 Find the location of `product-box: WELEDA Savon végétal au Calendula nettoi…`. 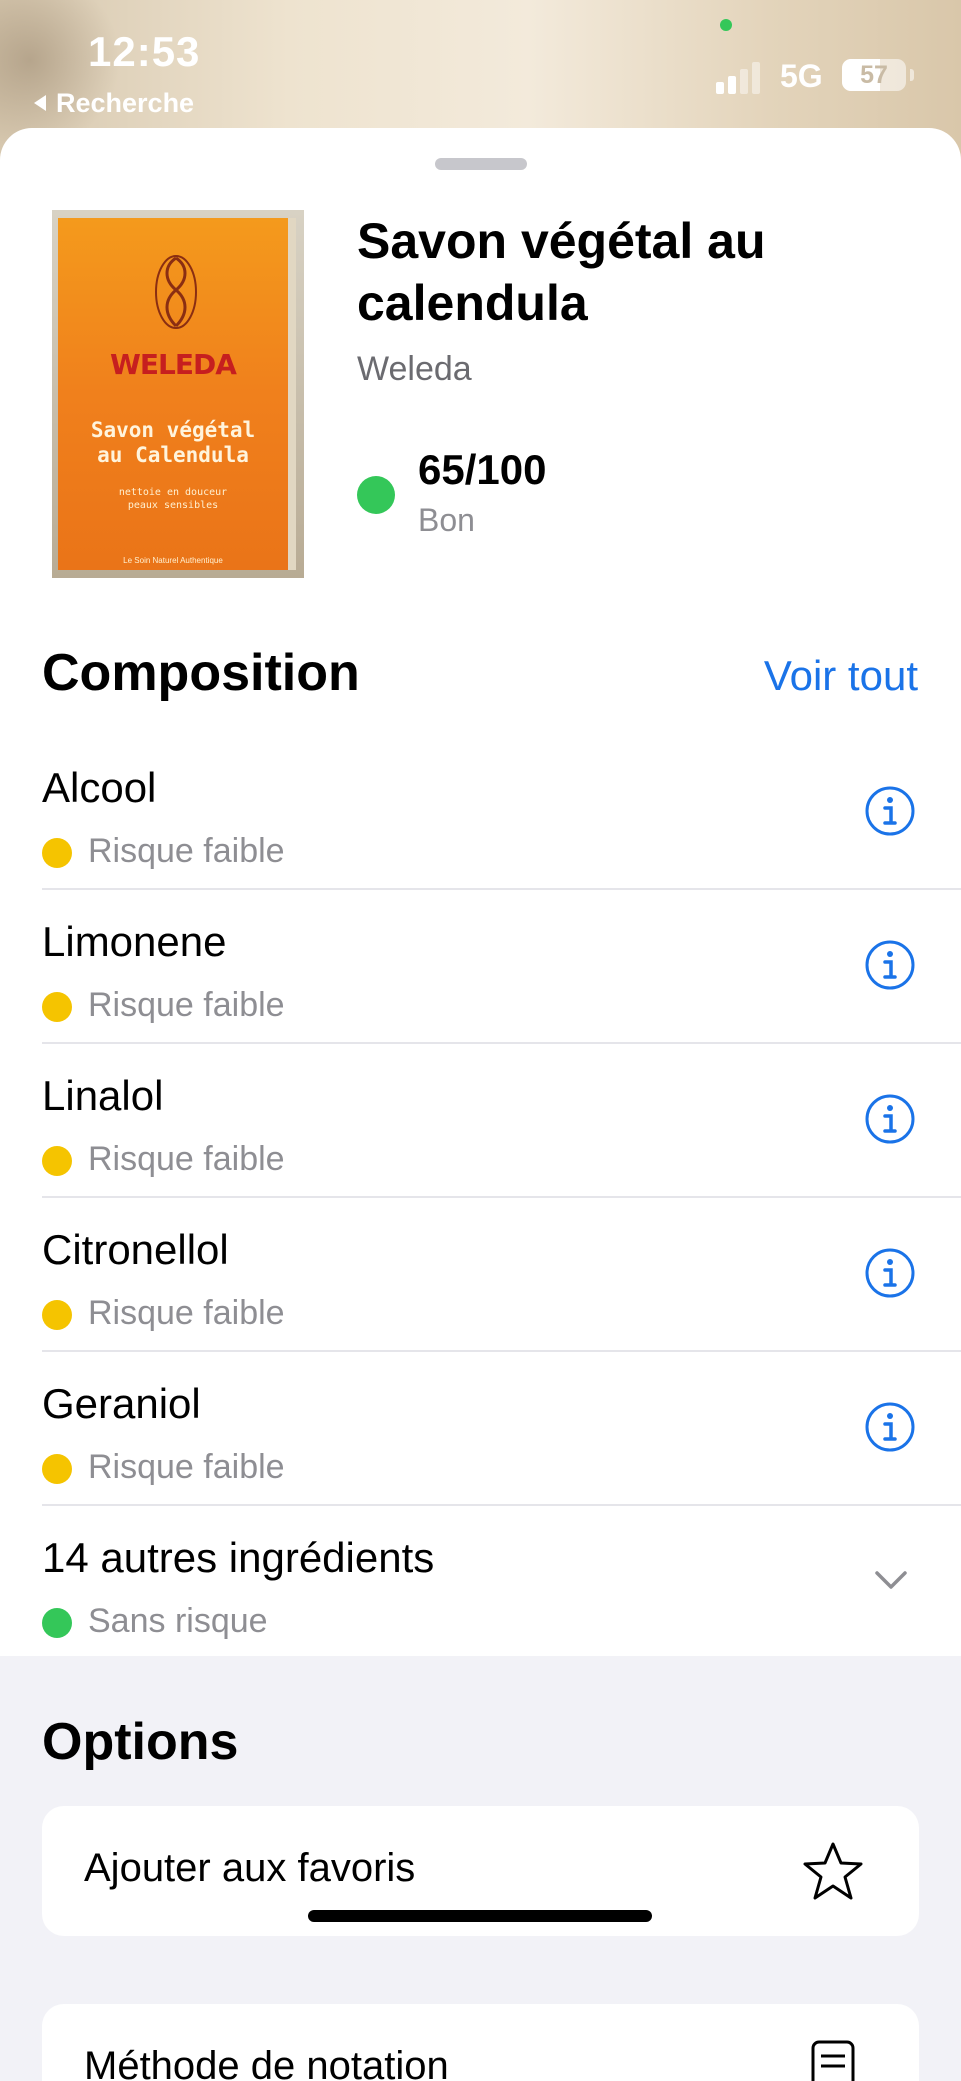

product-box: WELEDA Savon végétal au Calendula nettoi… is located at coordinates (177, 394).